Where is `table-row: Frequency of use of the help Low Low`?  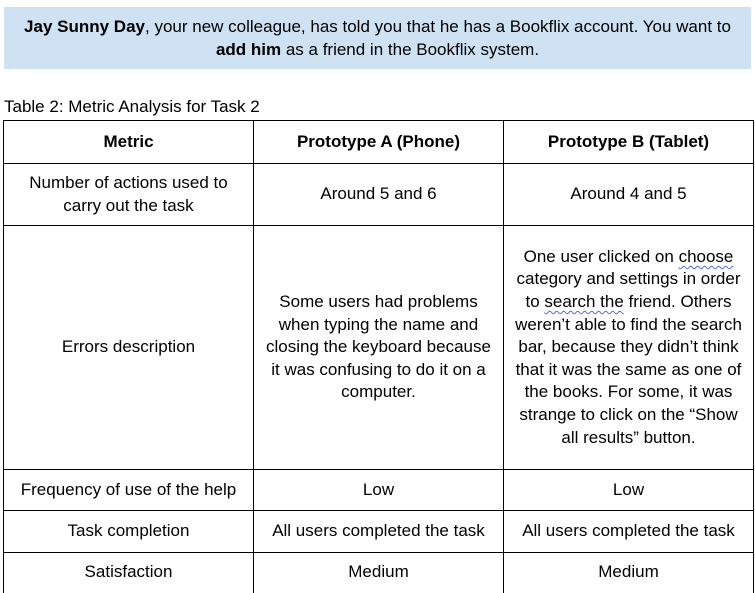
table-row: Frequency of use of the help Low Low is located at coordinates (378, 490).